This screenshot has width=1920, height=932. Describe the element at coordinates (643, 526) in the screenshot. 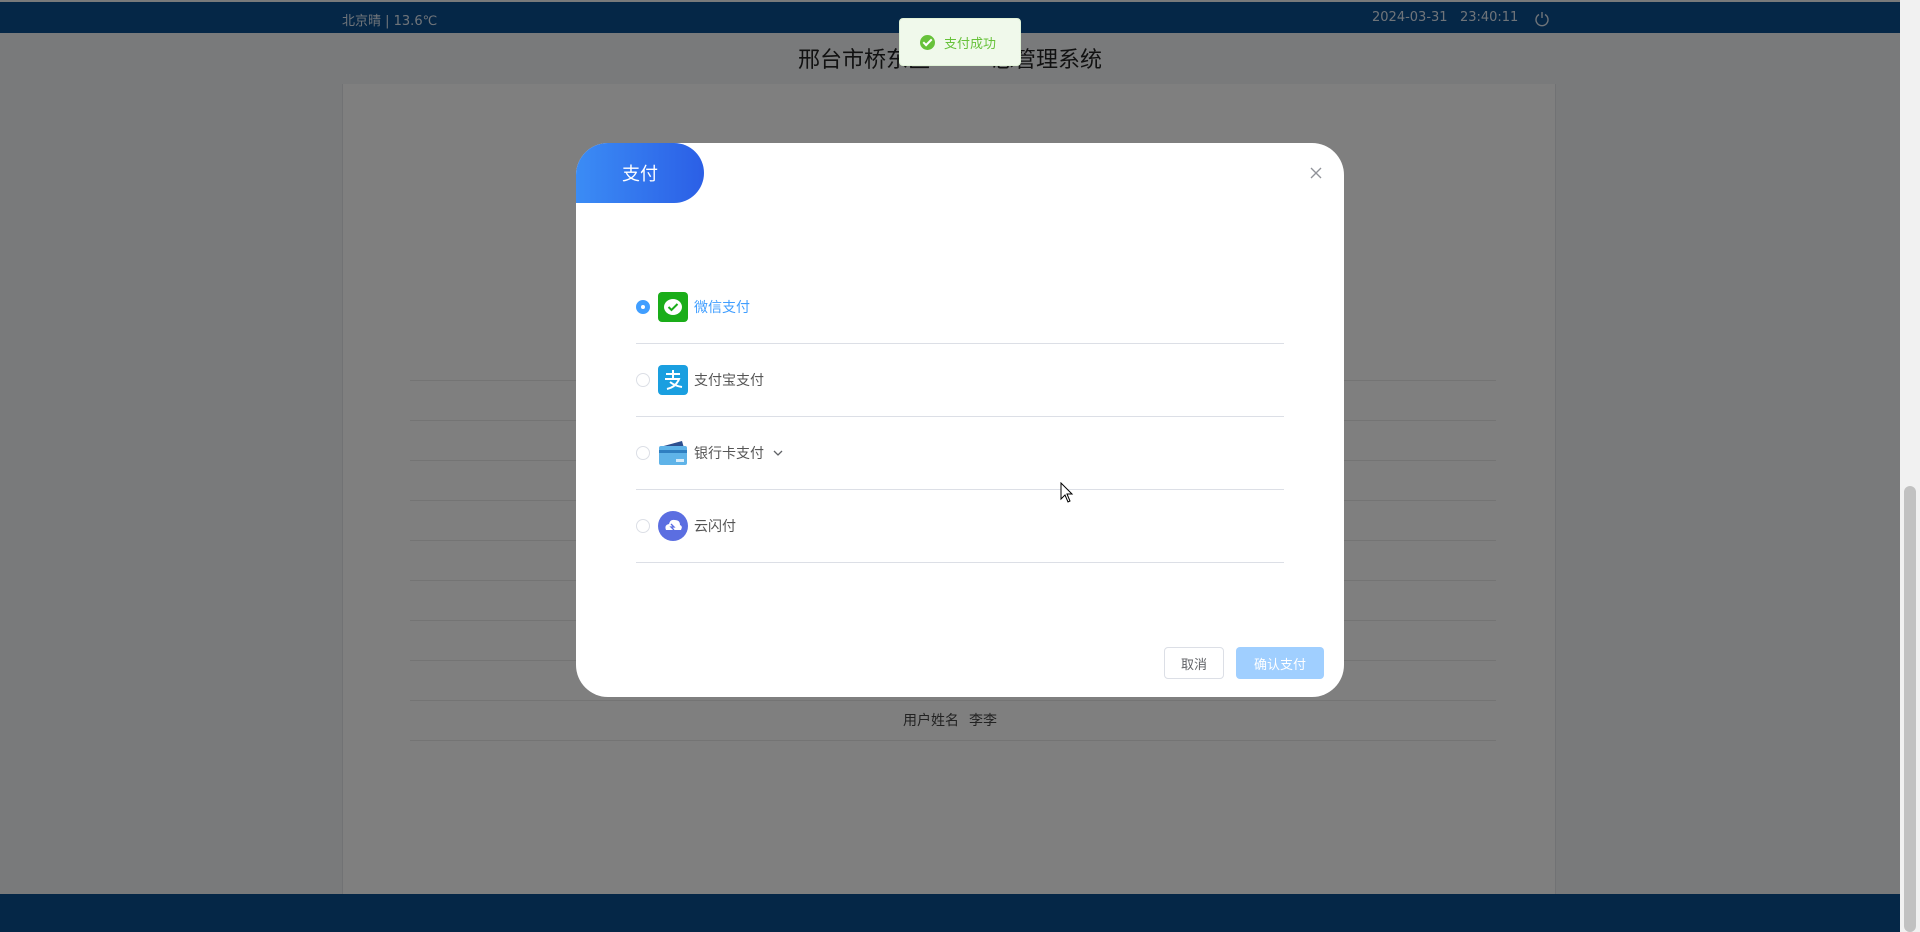

I see `radio-cloud-quickpass` at that location.